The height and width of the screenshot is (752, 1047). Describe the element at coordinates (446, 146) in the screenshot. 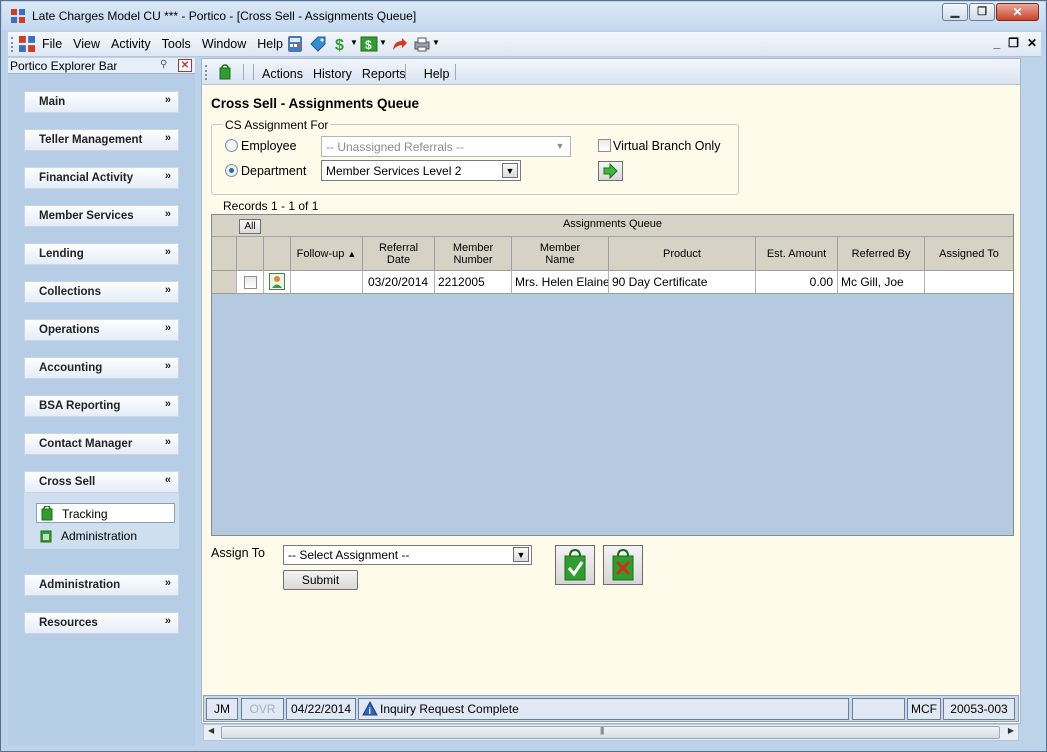

I see `employee-select: -- Unassigned Referrals -- ▼` at that location.